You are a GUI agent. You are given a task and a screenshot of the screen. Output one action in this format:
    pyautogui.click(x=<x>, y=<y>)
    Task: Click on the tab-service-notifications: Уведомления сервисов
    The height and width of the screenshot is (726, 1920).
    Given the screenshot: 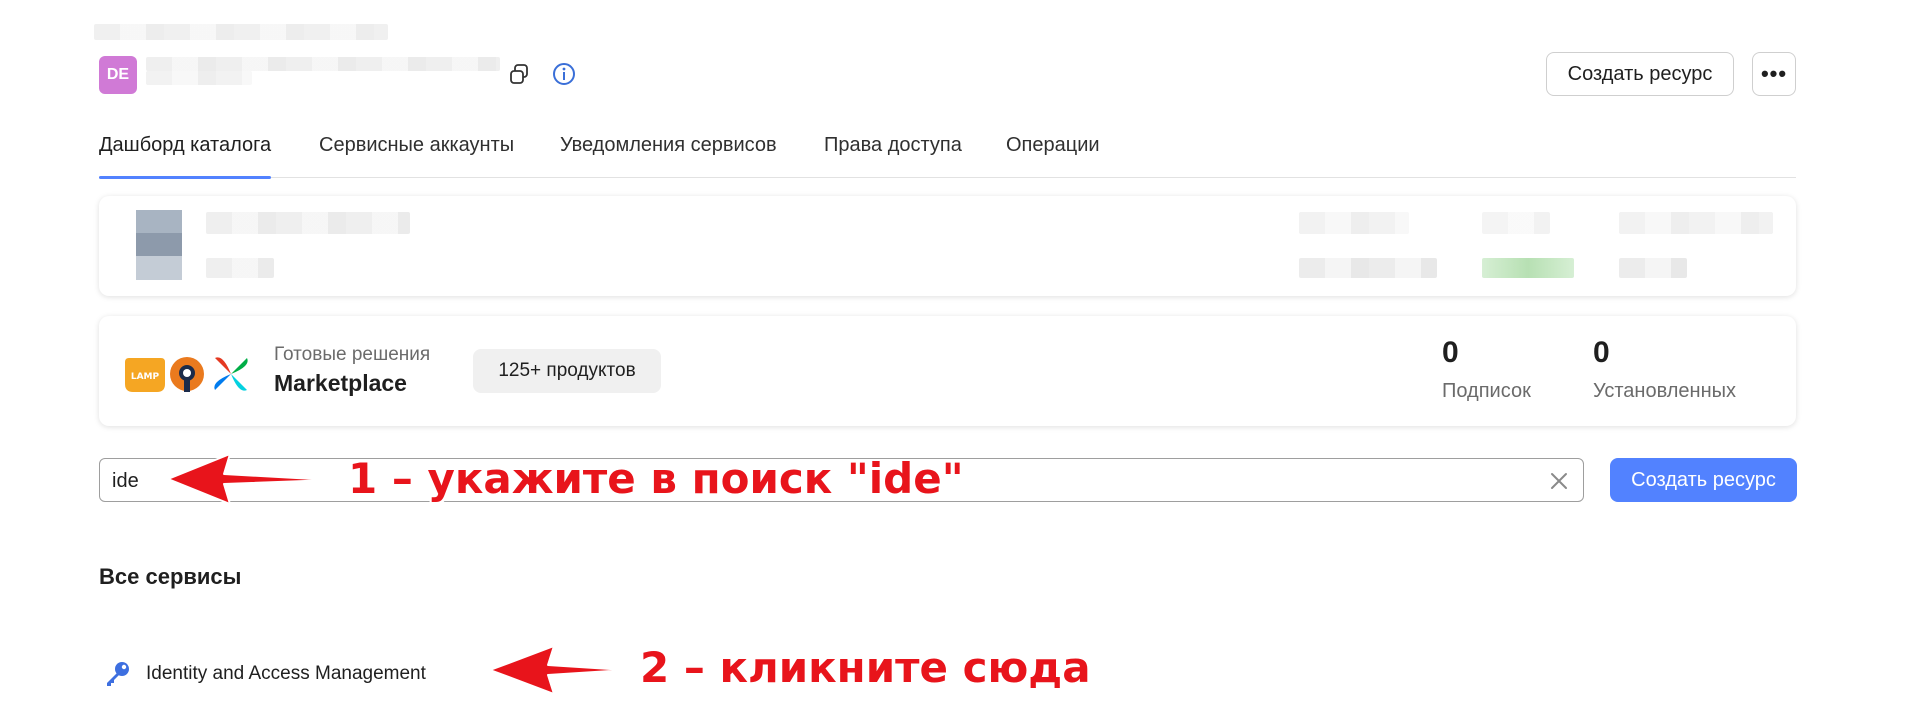 What is the action you would take?
    pyautogui.click(x=668, y=156)
    